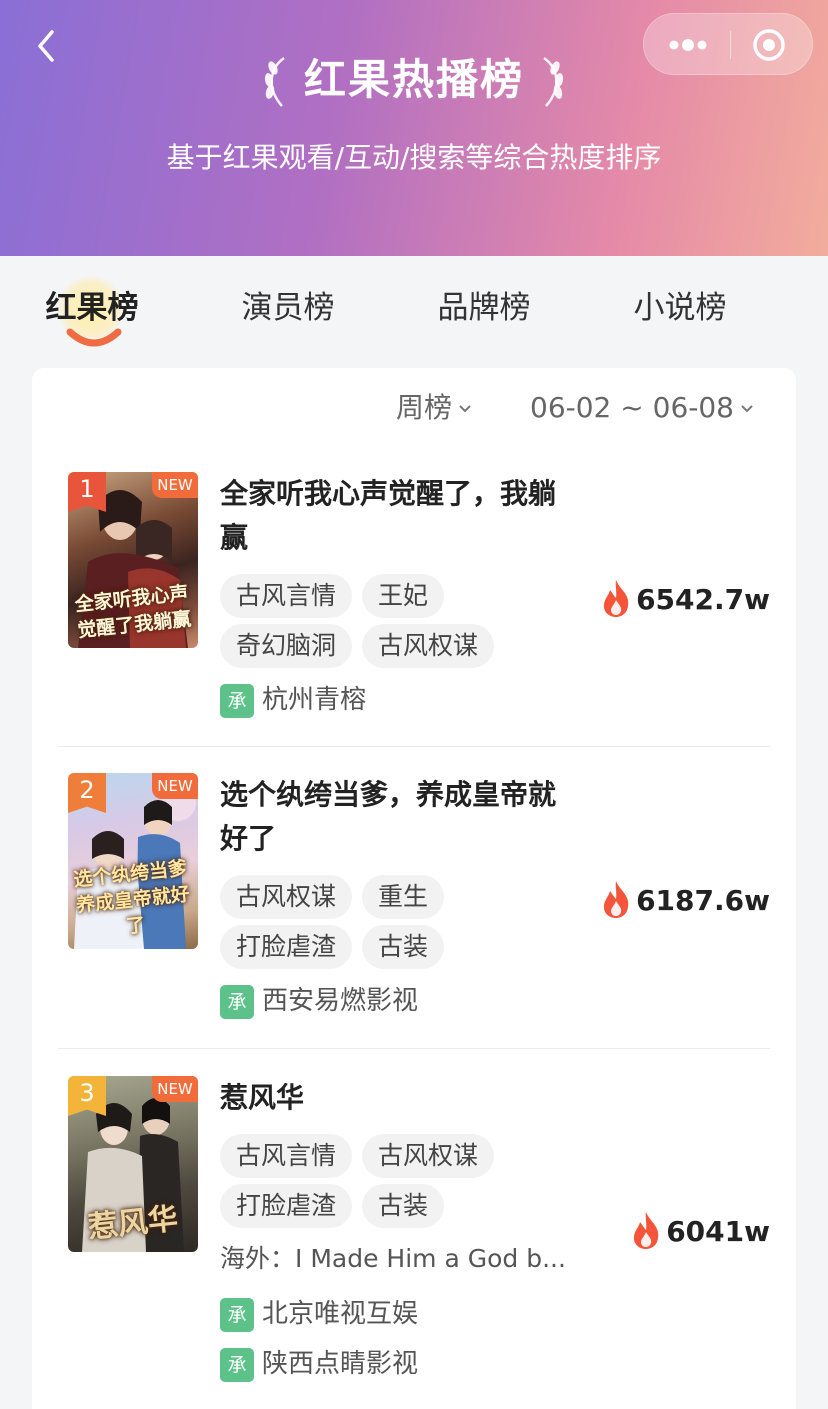 Image resolution: width=828 pixels, height=1409 pixels. I want to click on drama-poster: 选个纨绔当爹养成皇帝就好了 2 NEW, so click(133, 861).